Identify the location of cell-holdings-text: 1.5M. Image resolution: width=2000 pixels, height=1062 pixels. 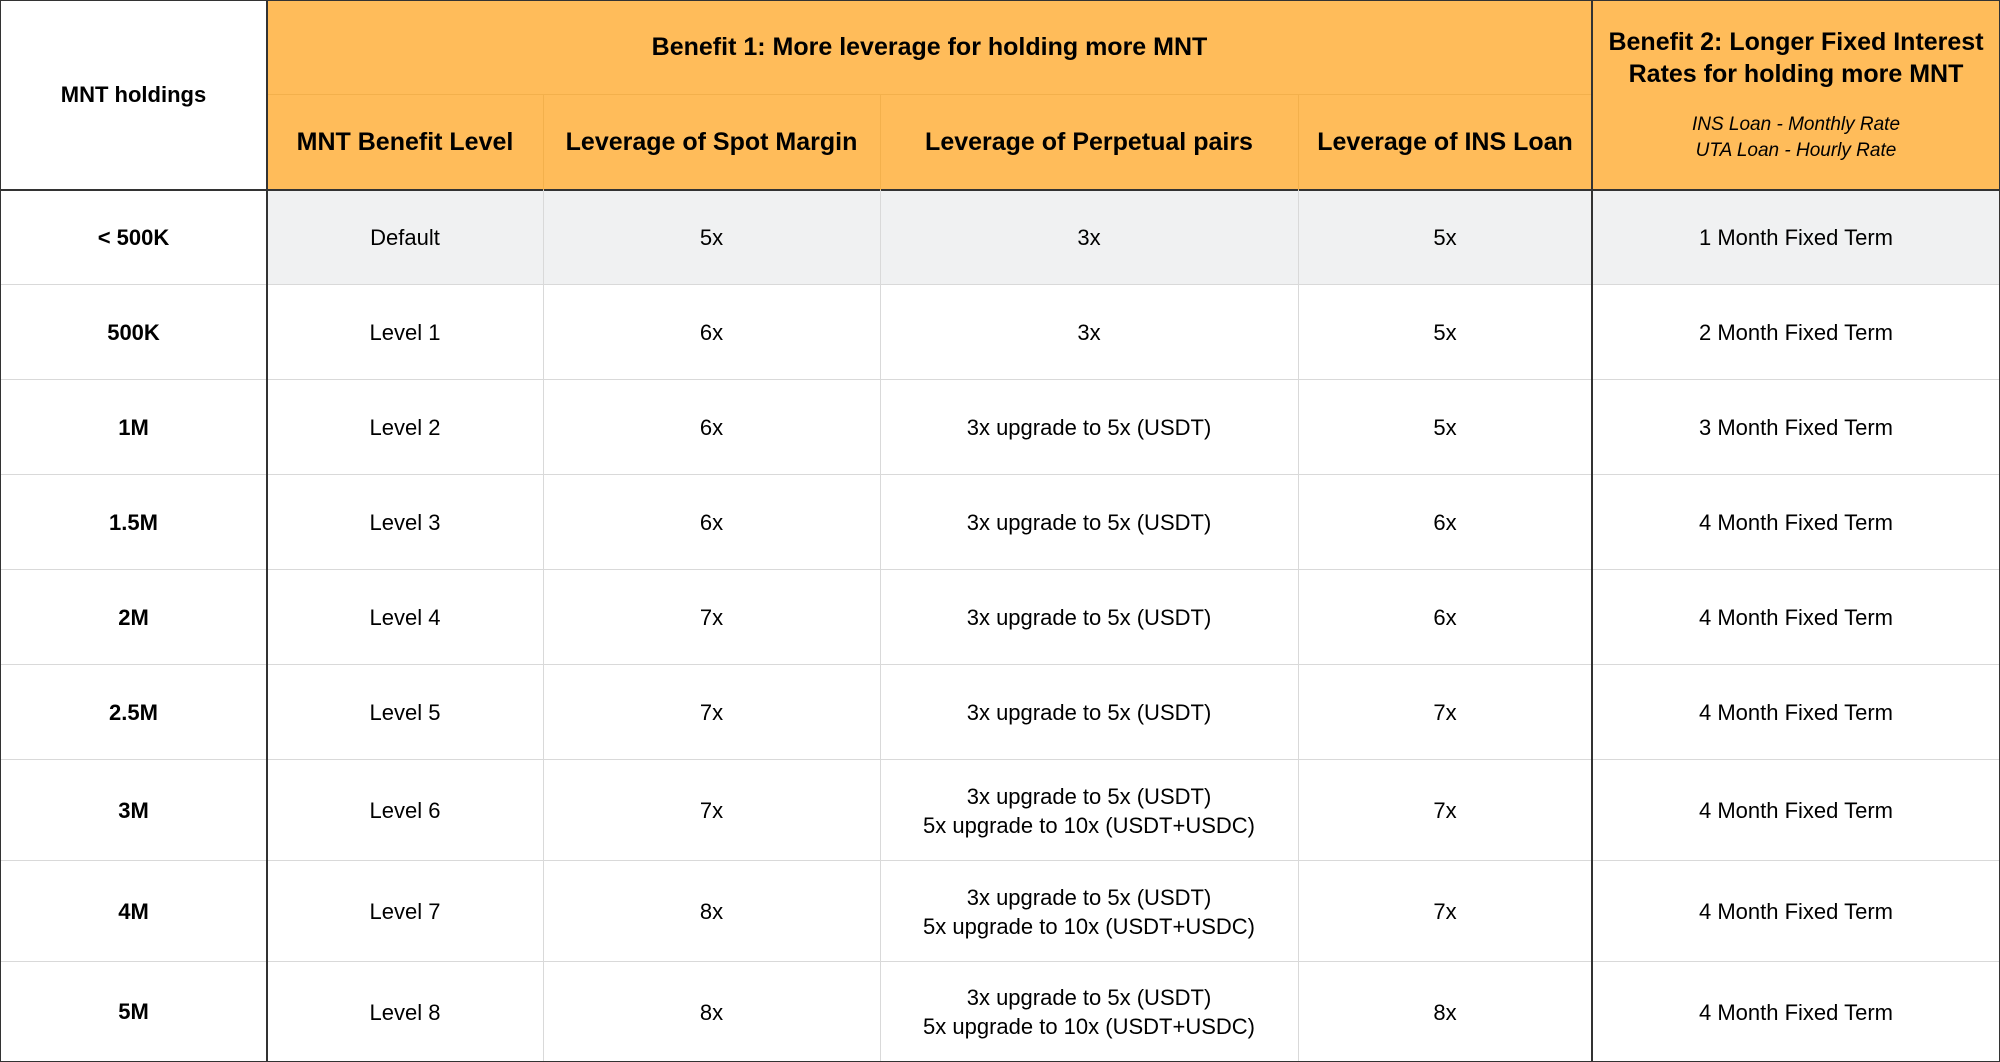
(133, 522).